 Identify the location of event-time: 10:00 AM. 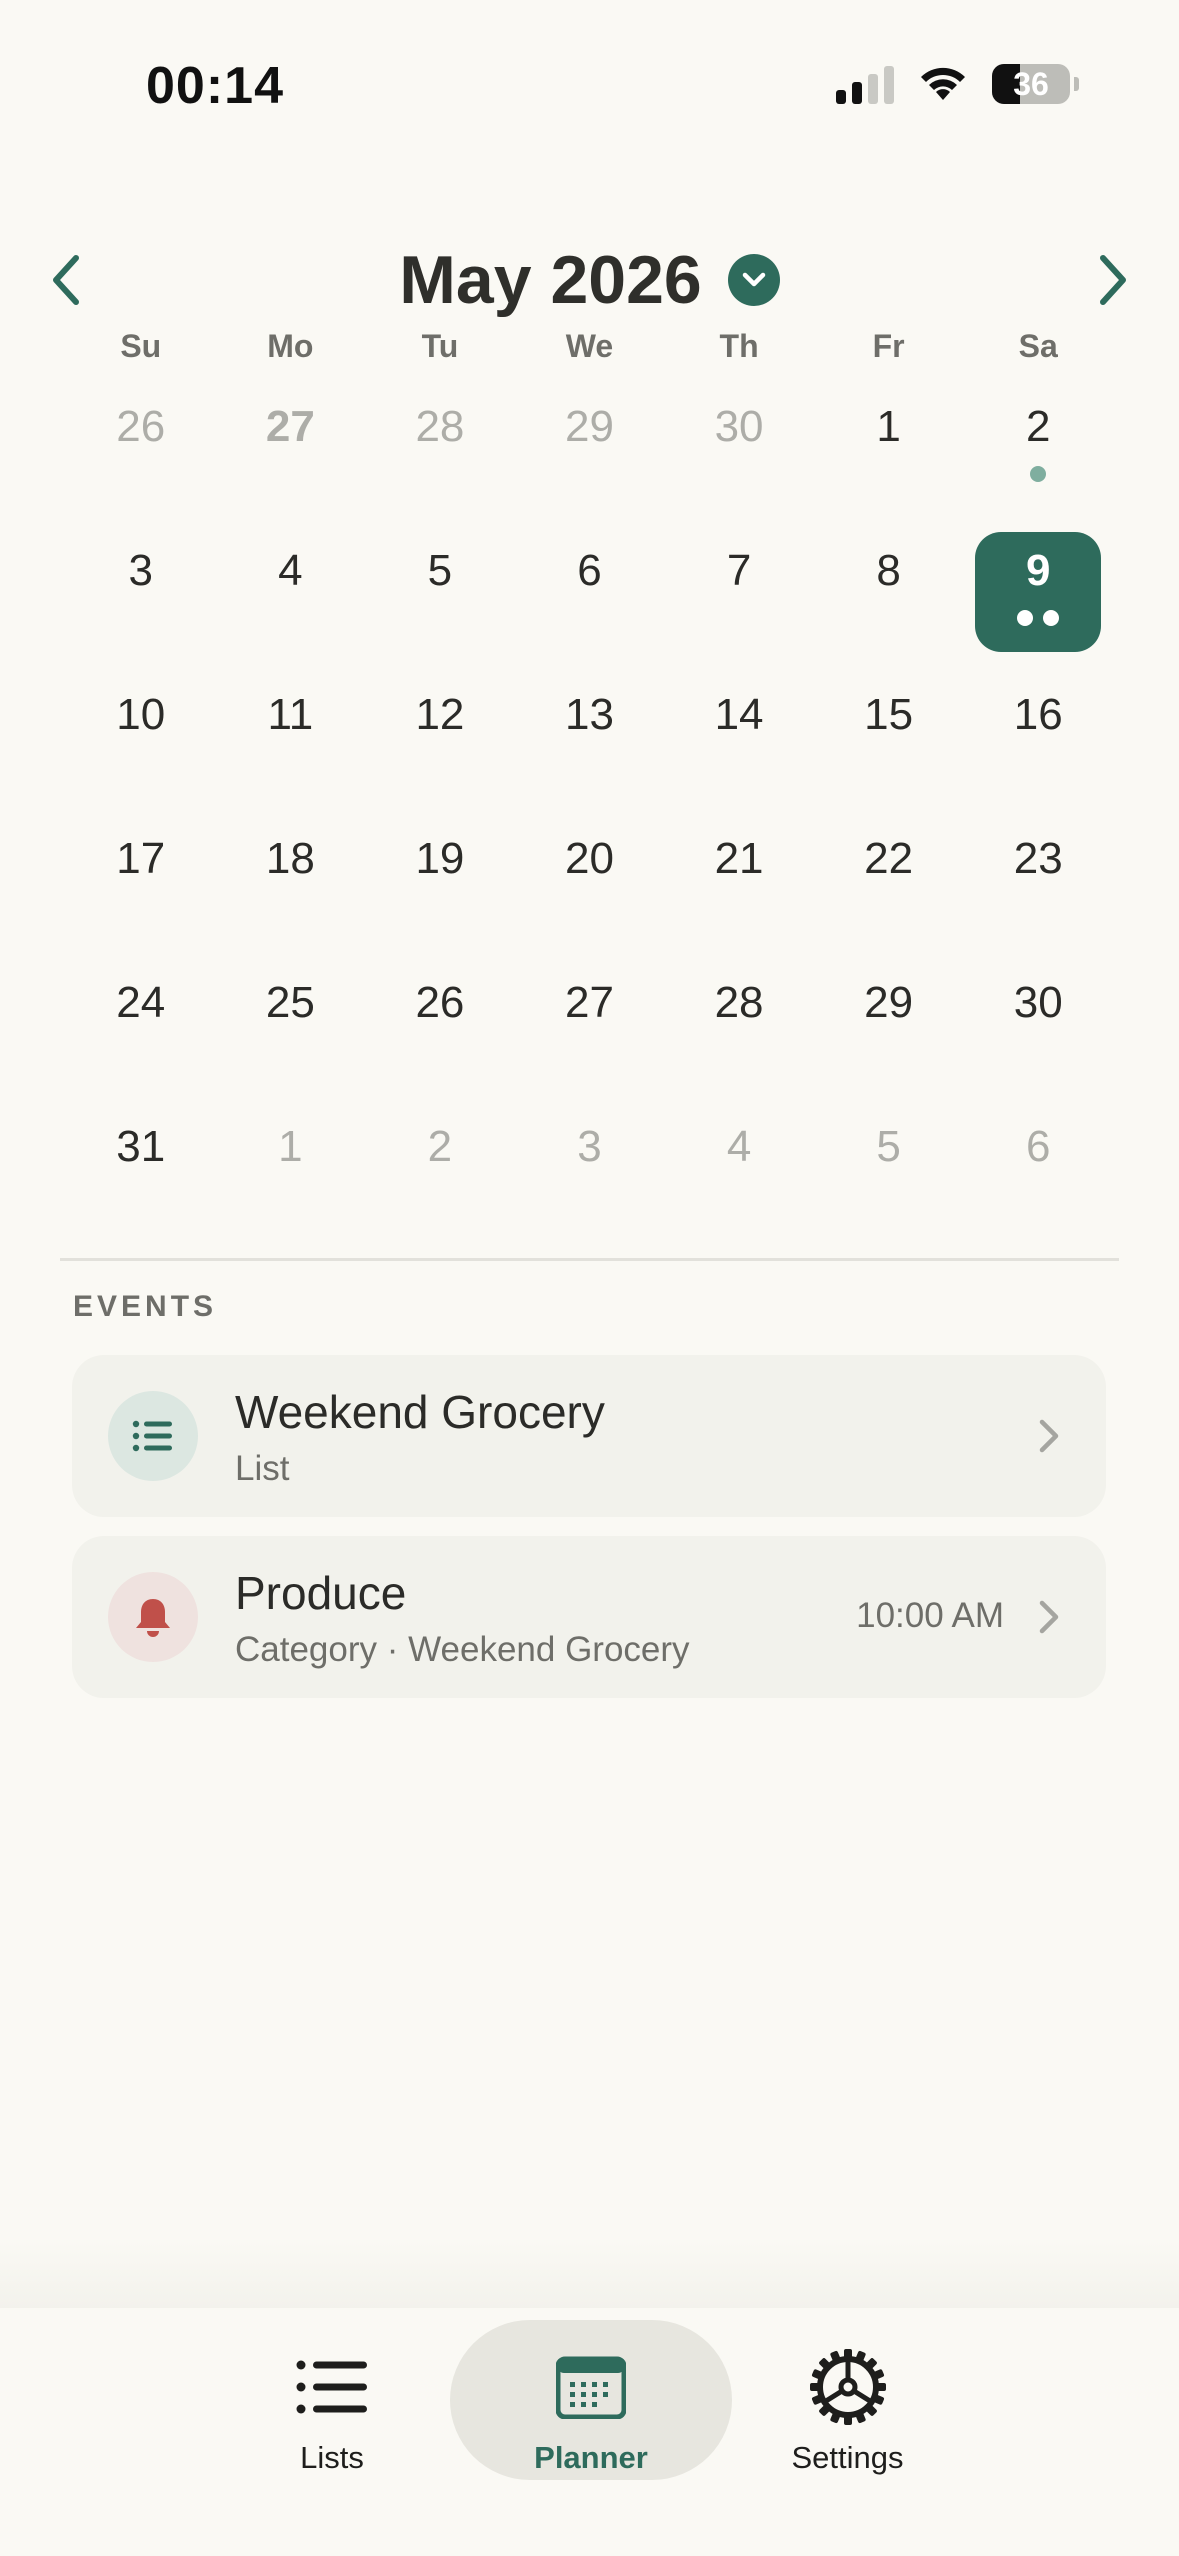
(930, 1615).